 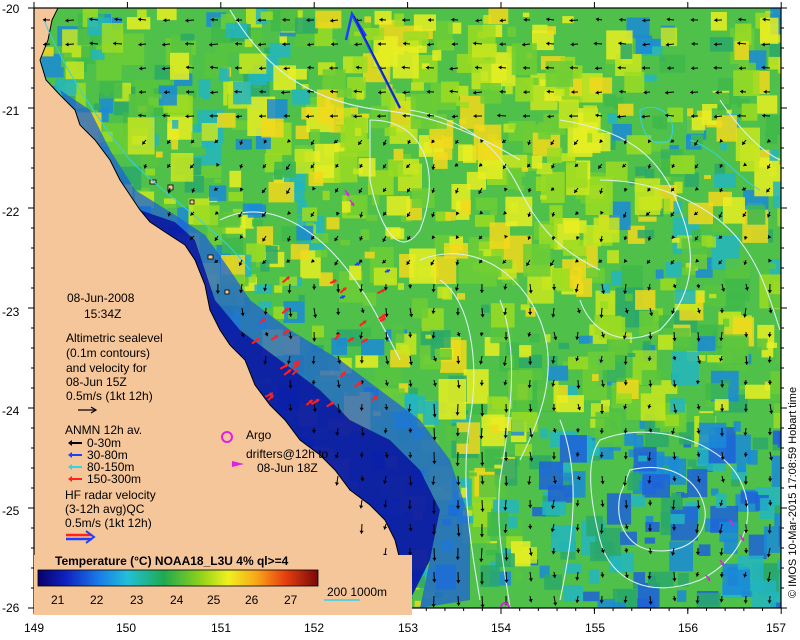 What do you see at coordinates (11, 511) in the screenshot?
I see `lat-tick-label: -25` at bounding box center [11, 511].